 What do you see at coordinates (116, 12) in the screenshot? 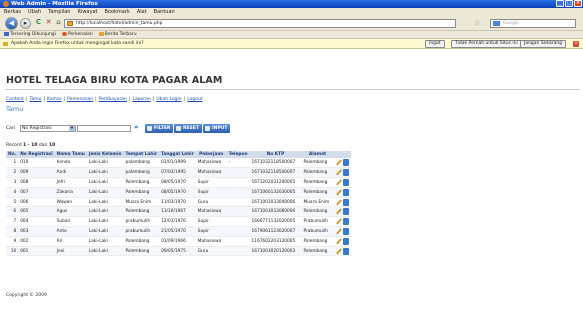
I see `menu-bookmark: Bookmark` at bounding box center [116, 12].